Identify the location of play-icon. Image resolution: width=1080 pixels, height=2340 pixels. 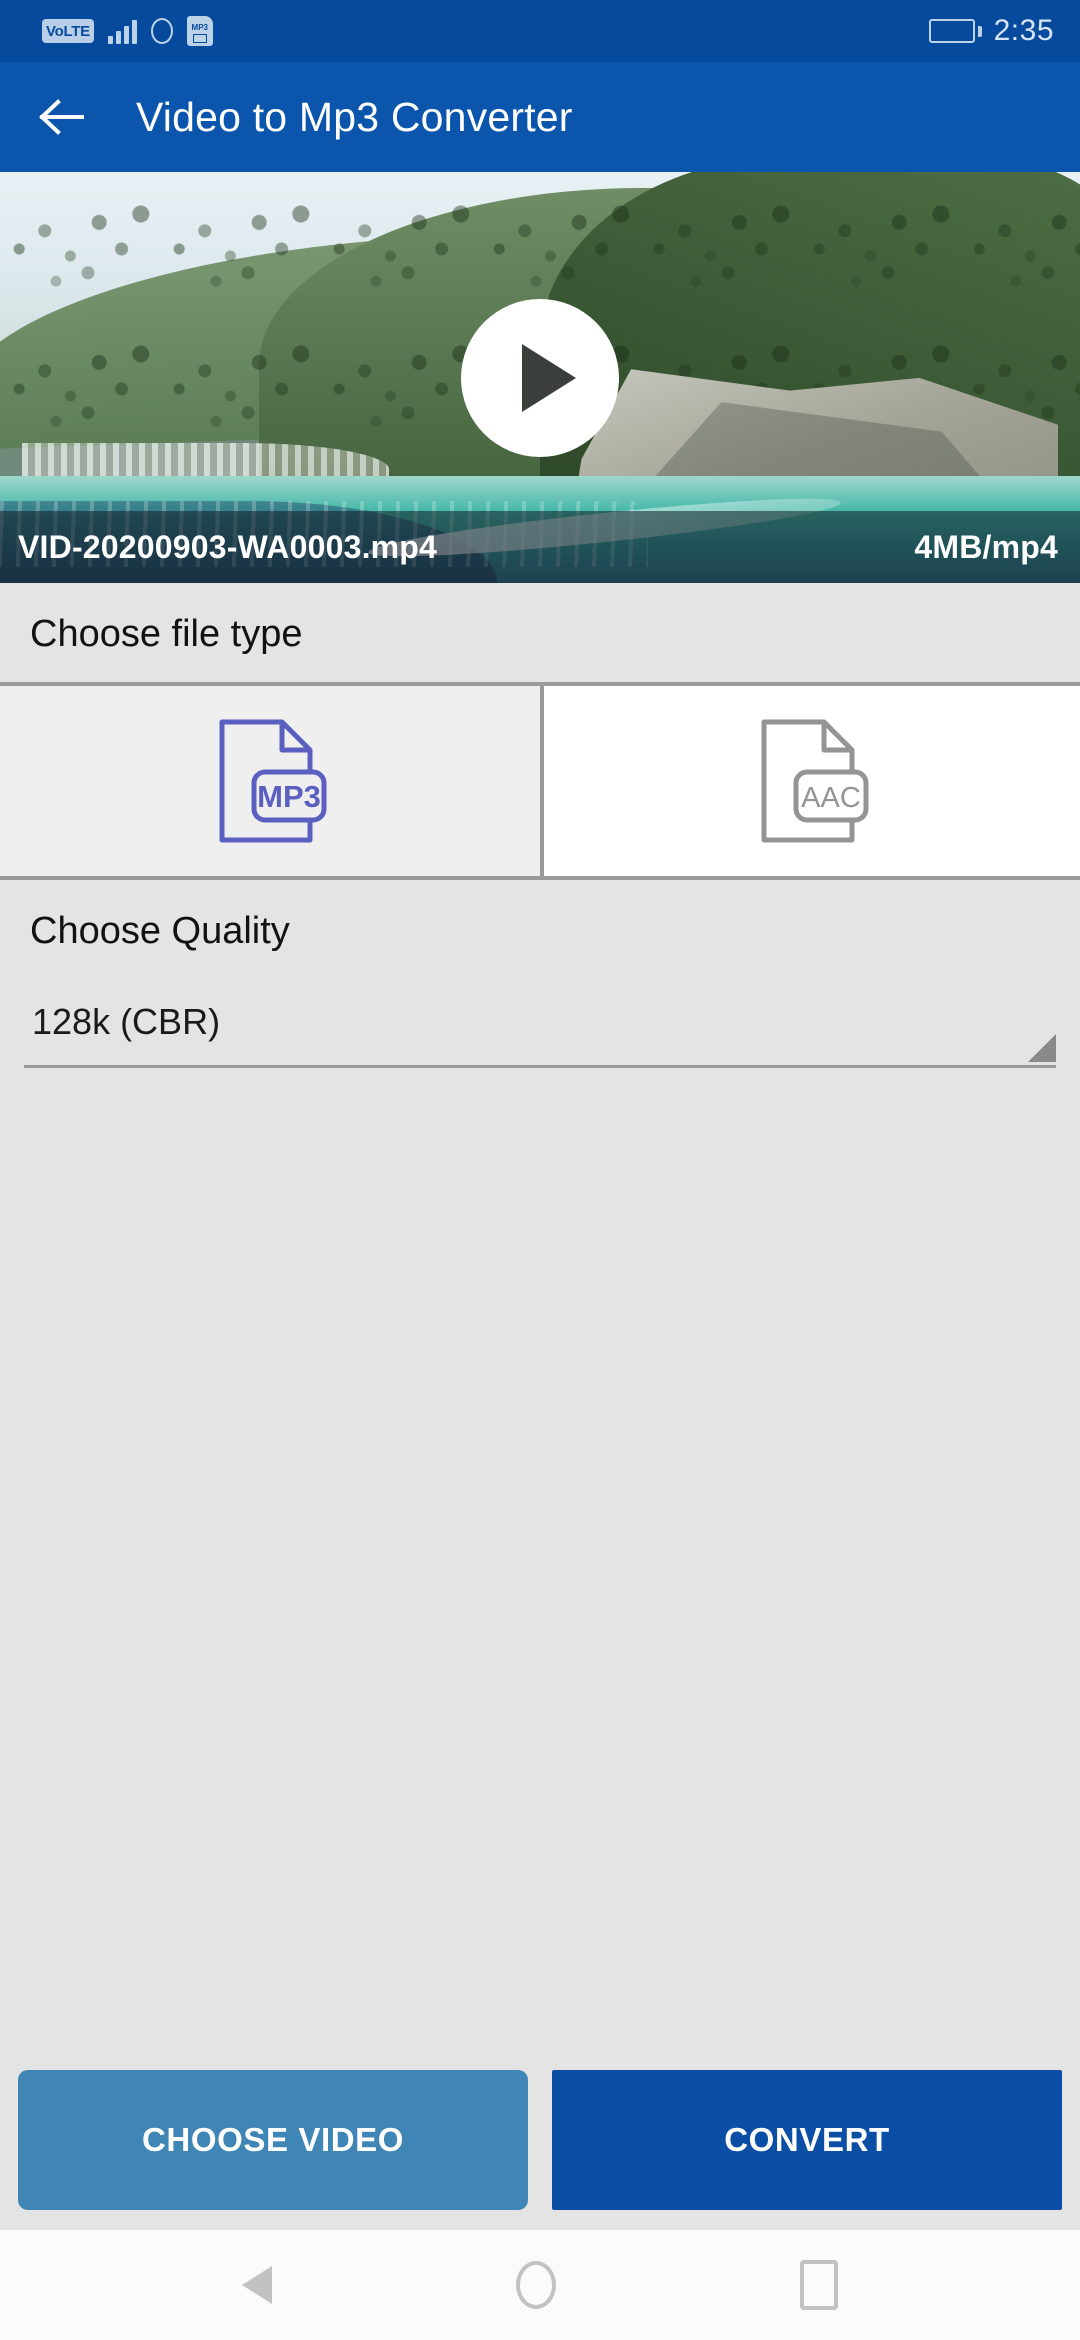
(540, 377).